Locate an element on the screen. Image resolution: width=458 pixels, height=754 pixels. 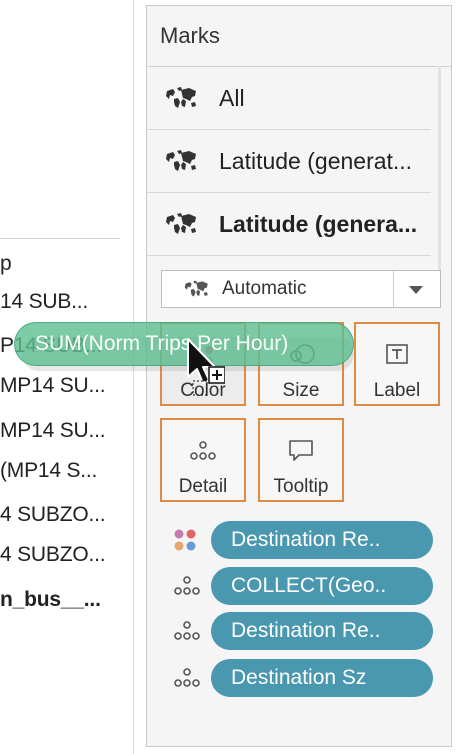
marks-field-row: Destination Sz is located at coordinates (302, 678).